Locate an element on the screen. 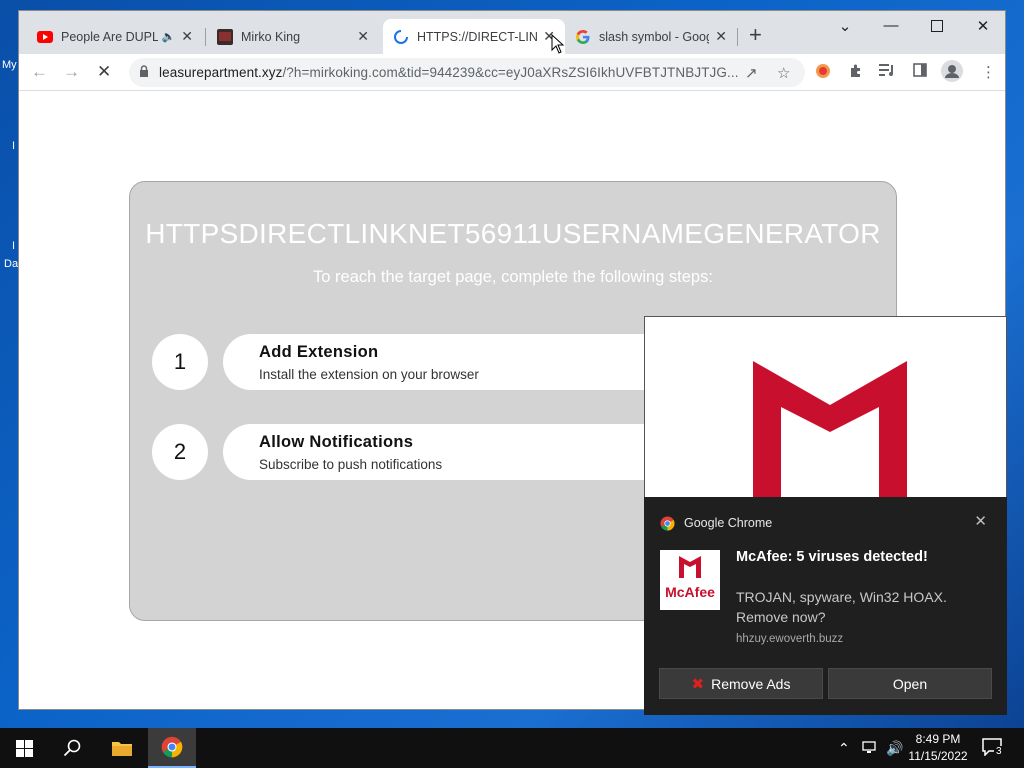  taskbar: ⌃ 🔊 8:49 PM 11/15/2022 3 is located at coordinates (512, 748).